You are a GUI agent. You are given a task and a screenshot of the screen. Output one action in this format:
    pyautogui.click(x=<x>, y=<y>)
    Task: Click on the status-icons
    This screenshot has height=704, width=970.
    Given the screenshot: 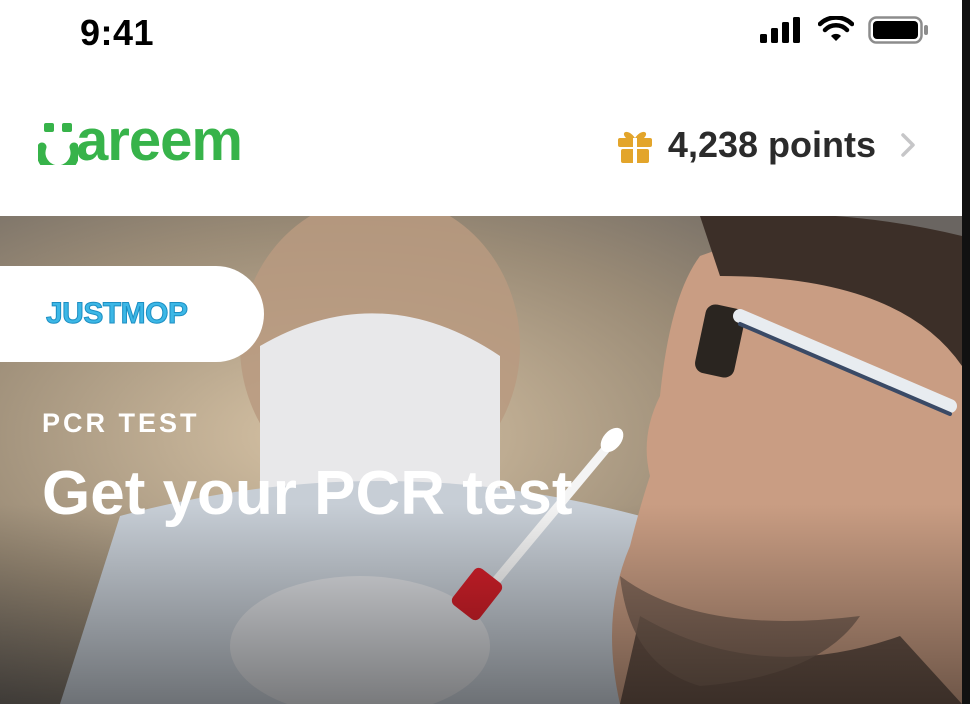 What is the action you would take?
    pyautogui.click(x=845, y=30)
    